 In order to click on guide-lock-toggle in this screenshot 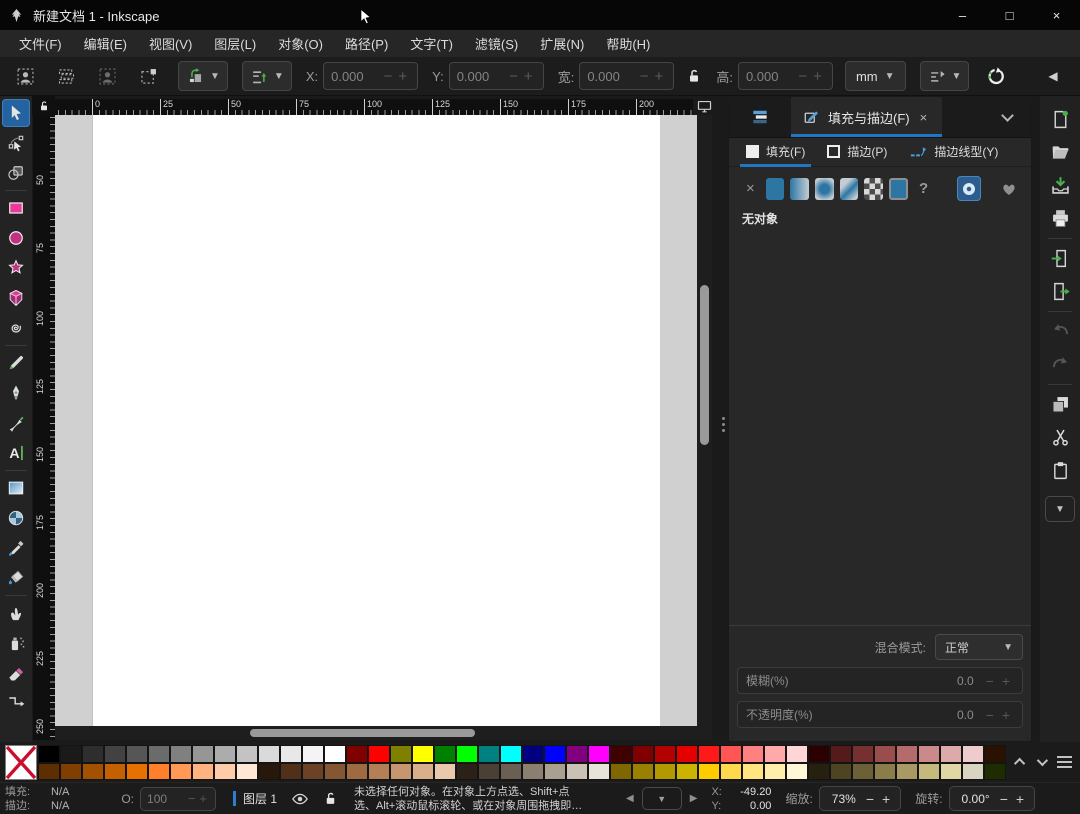, I will do `click(43, 105)`.